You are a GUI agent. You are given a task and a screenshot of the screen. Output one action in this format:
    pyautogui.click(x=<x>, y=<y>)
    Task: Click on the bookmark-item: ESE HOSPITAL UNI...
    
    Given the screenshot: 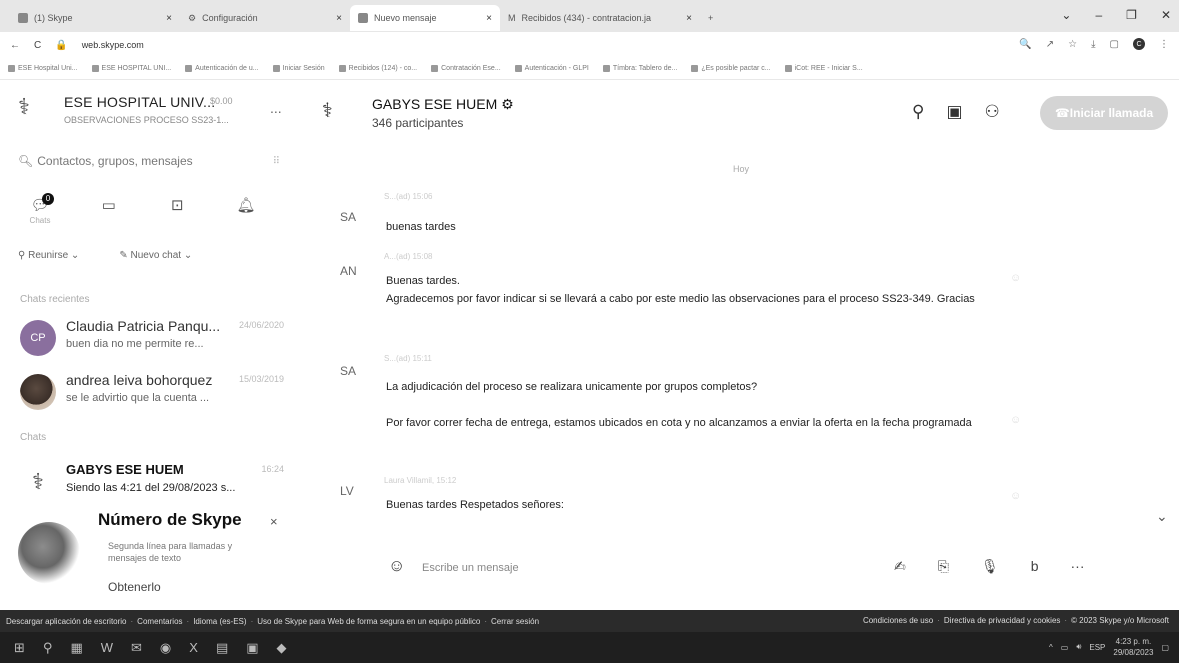 What is the action you would take?
    pyautogui.click(x=131, y=68)
    